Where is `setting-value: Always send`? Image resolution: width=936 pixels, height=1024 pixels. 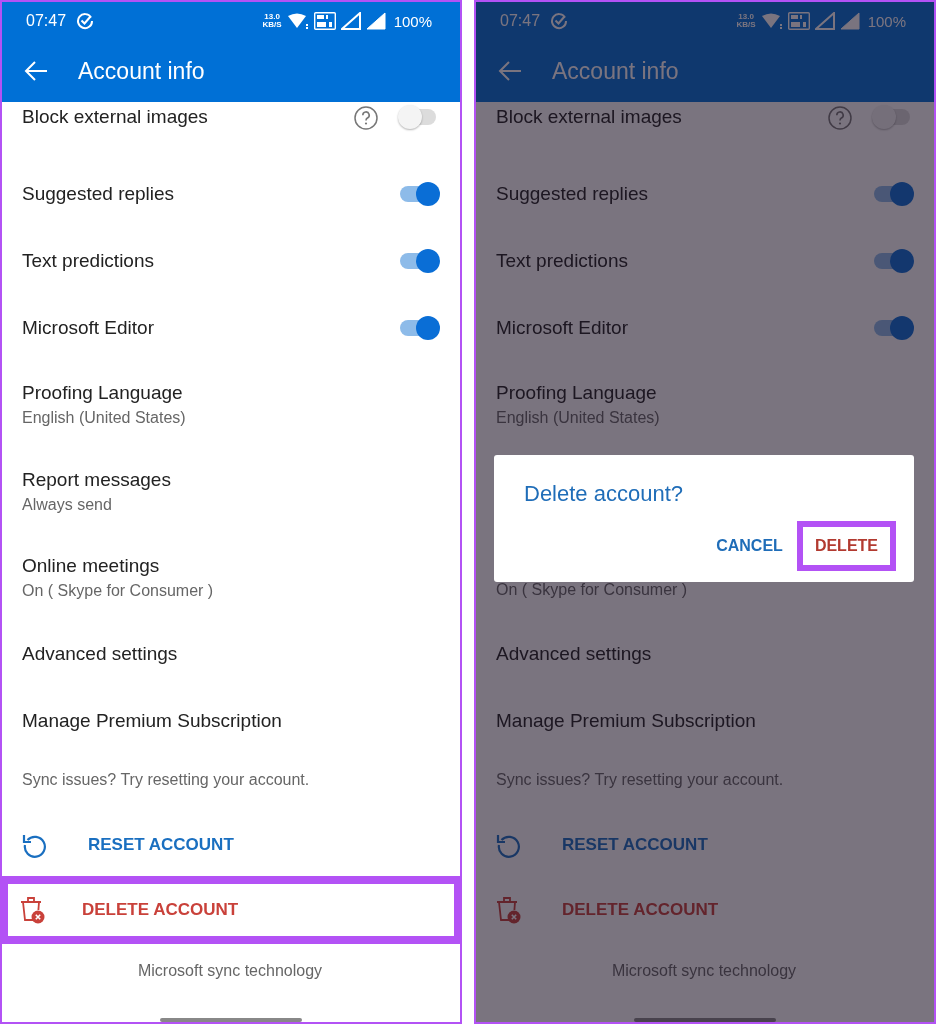
setting-value: Always send is located at coordinates (67, 504).